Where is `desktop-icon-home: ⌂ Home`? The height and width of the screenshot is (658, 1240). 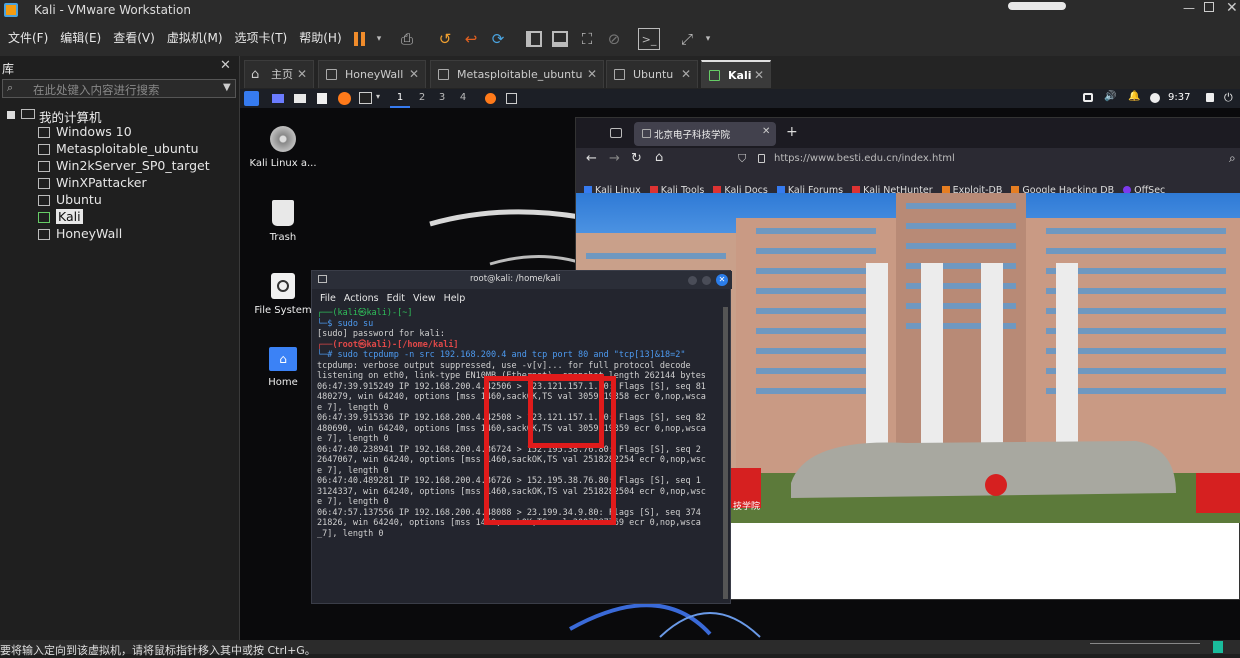
desktop-icon-home: ⌂ Home is located at coordinates (283, 367).